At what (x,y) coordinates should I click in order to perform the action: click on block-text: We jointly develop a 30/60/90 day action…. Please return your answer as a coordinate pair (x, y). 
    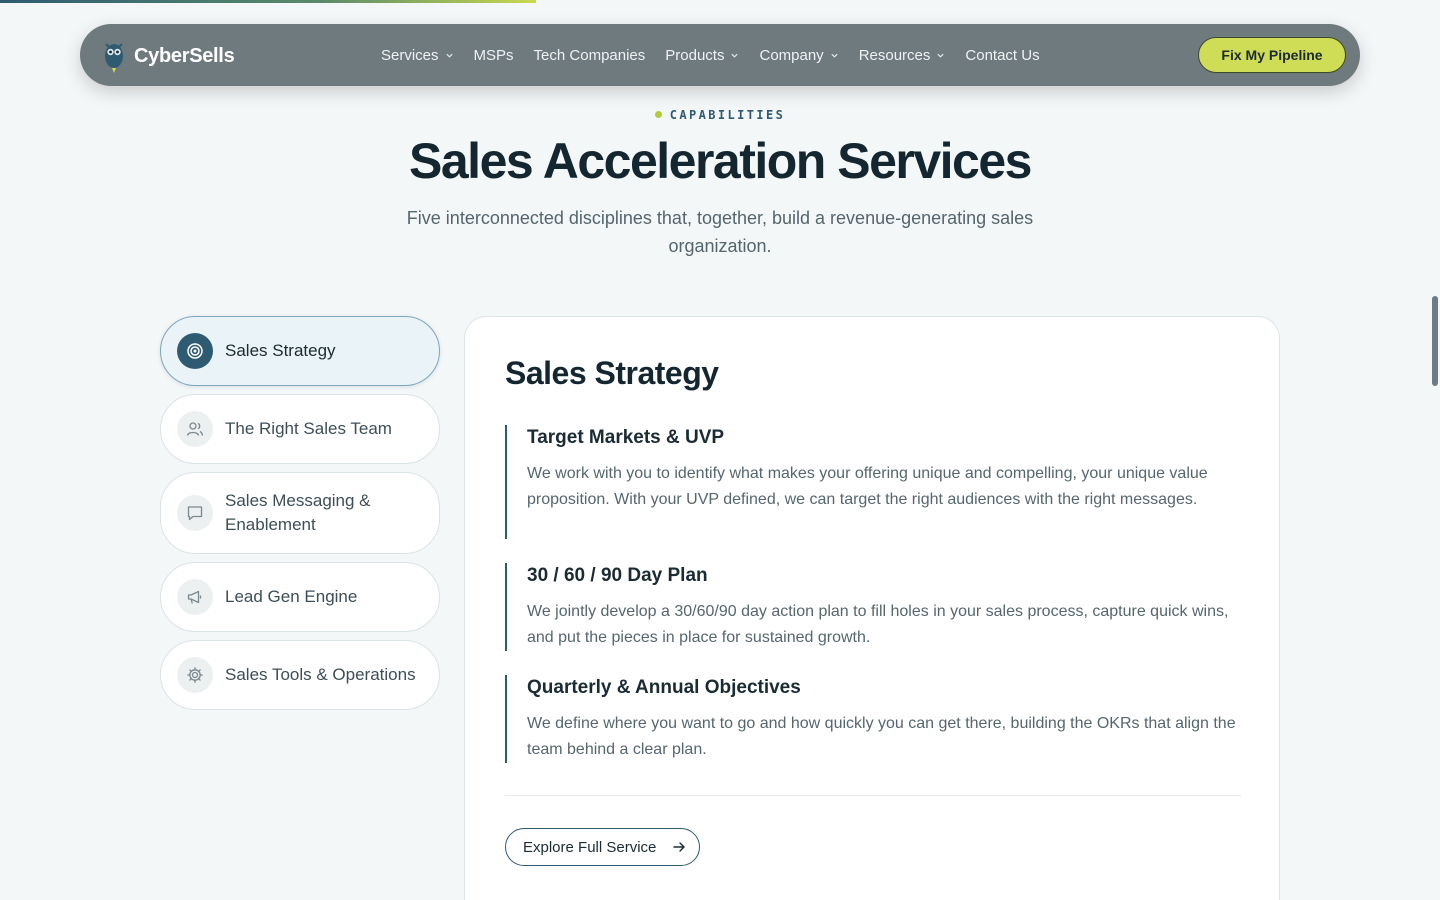
    Looking at the image, I should click on (878, 624).